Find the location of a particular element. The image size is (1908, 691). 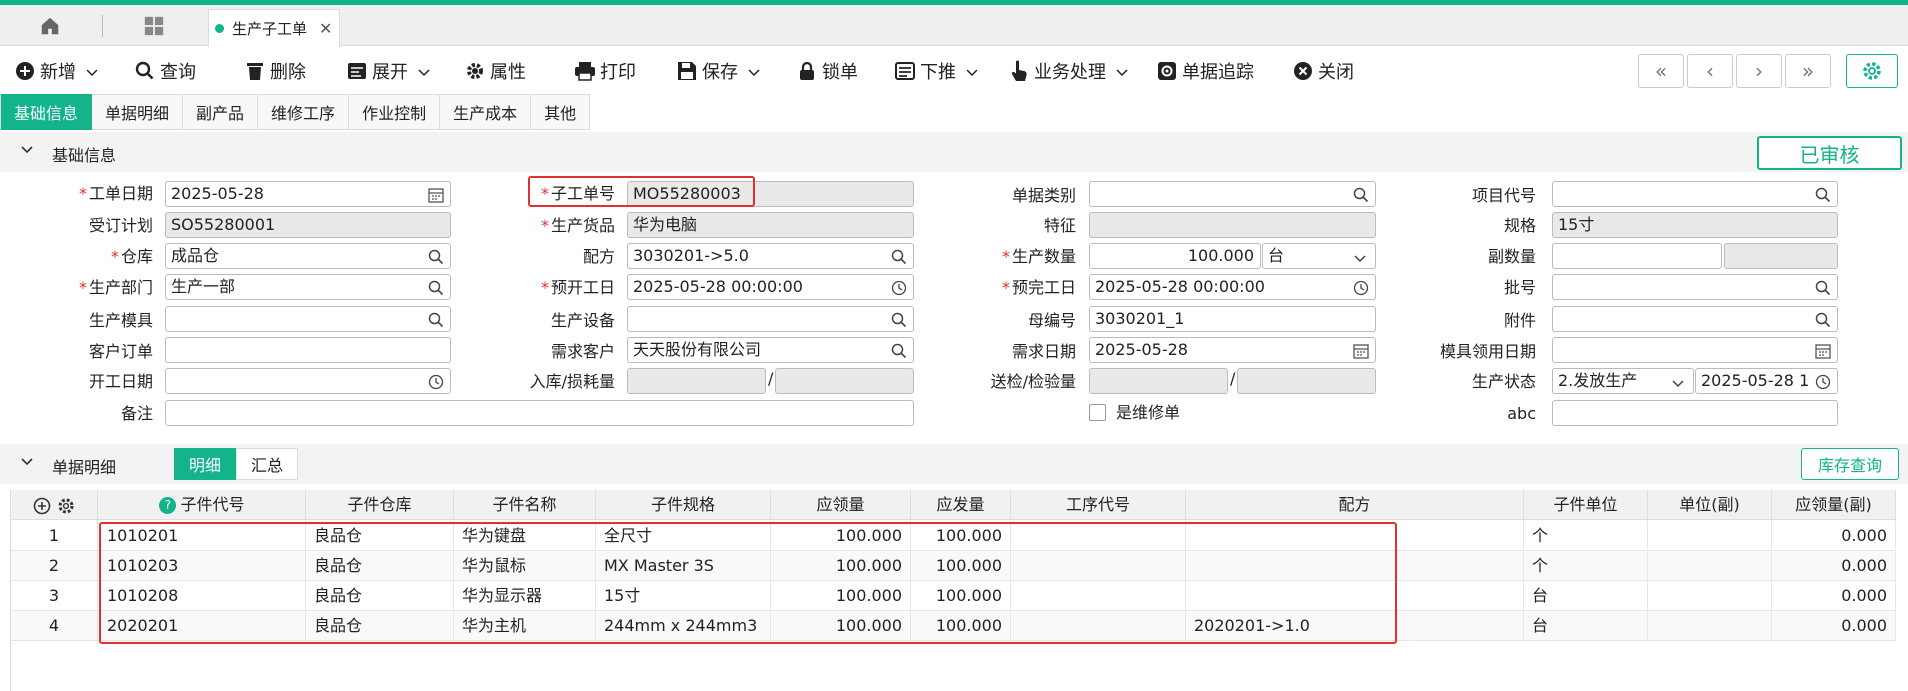

cell-unit: 个 is located at coordinates (1586, 566).